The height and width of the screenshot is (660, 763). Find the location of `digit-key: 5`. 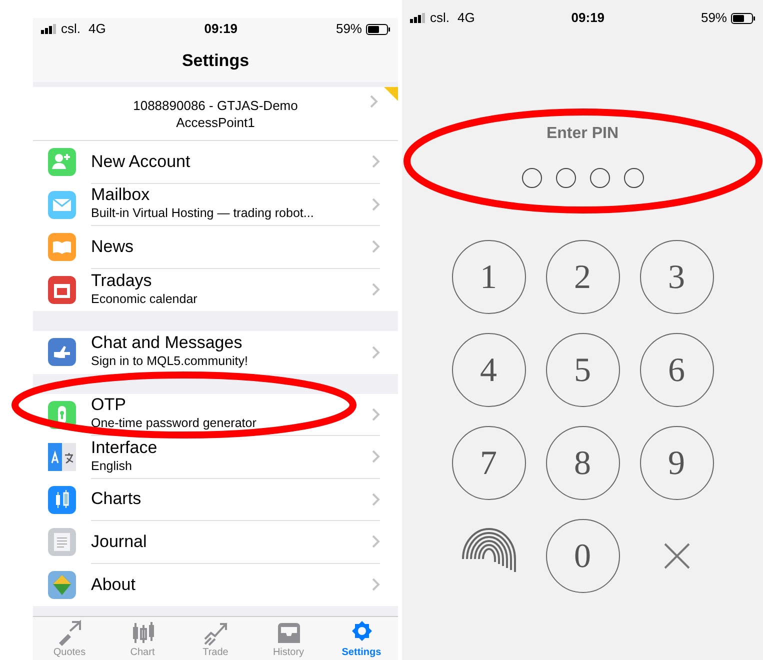

digit-key: 5 is located at coordinates (583, 370).